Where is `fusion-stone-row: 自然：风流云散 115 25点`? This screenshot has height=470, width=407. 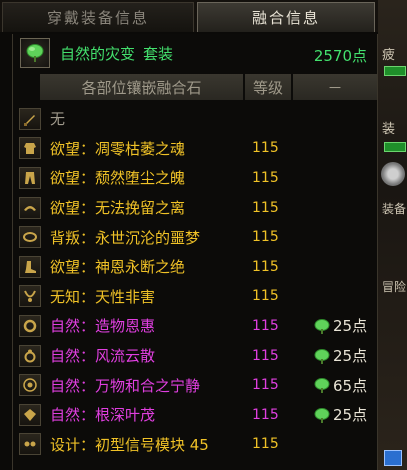
fusion-stone-row: 自然：风流云散 115 25点 is located at coordinates (196, 356).